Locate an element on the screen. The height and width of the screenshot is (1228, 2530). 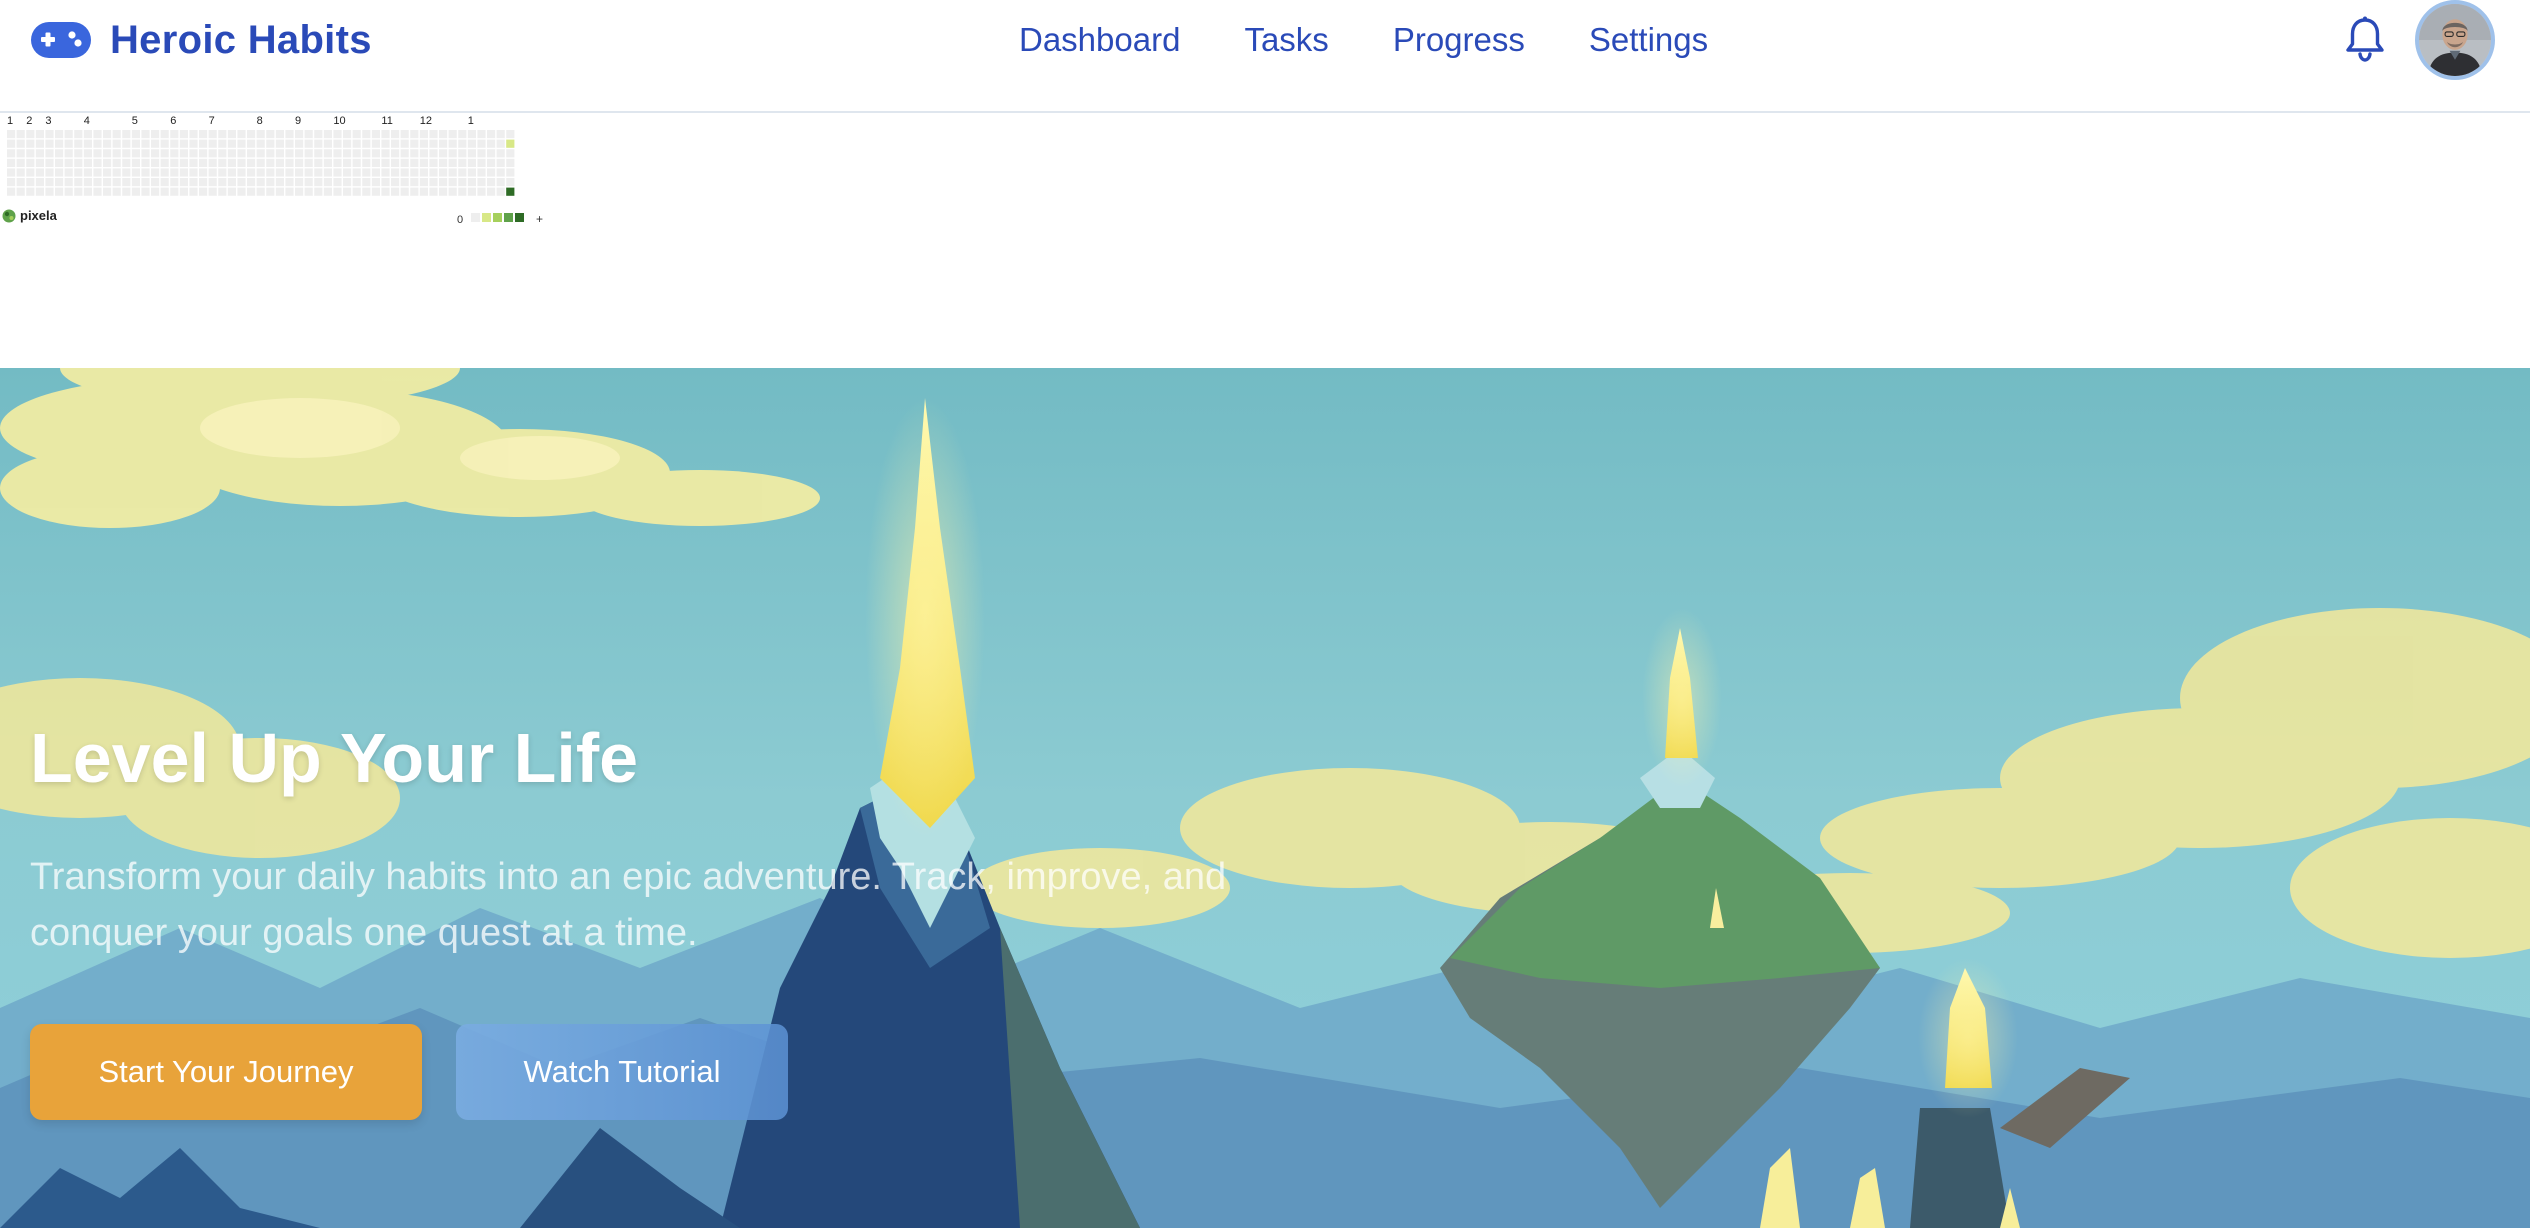
nav-progress: Progress is located at coordinates (1459, 40).